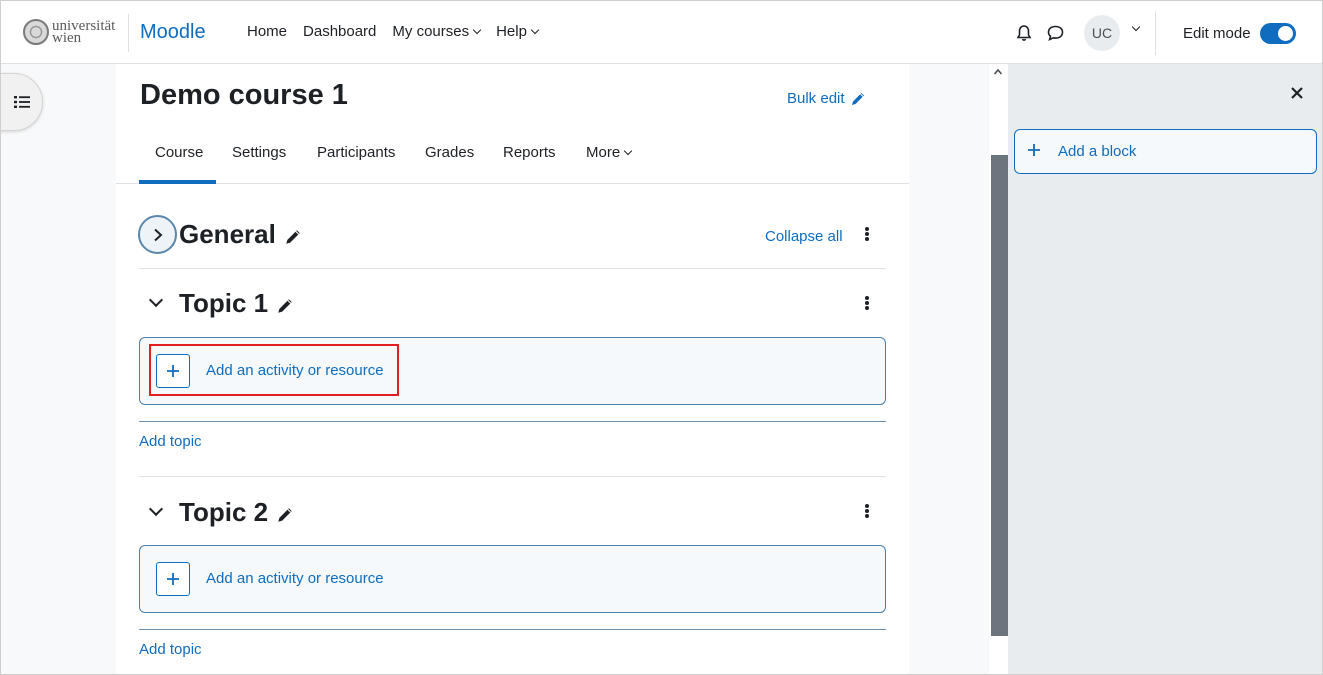 The image size is (1323, 675). I want to click on tab-course: Course, so click(179, 152).